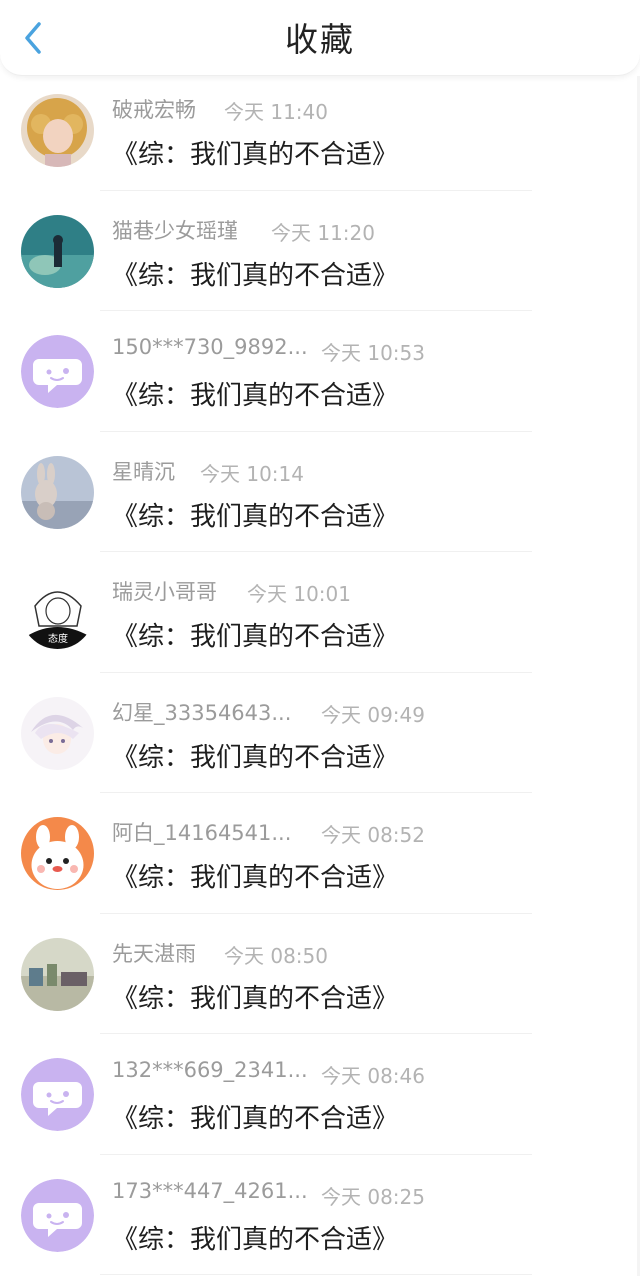 Image resolution: width=640 pixels, height=1276 pixels. Describe the element at coordinates (373, 714) in the screenshot. I see `timestamp: 今天 09:49` at that location.